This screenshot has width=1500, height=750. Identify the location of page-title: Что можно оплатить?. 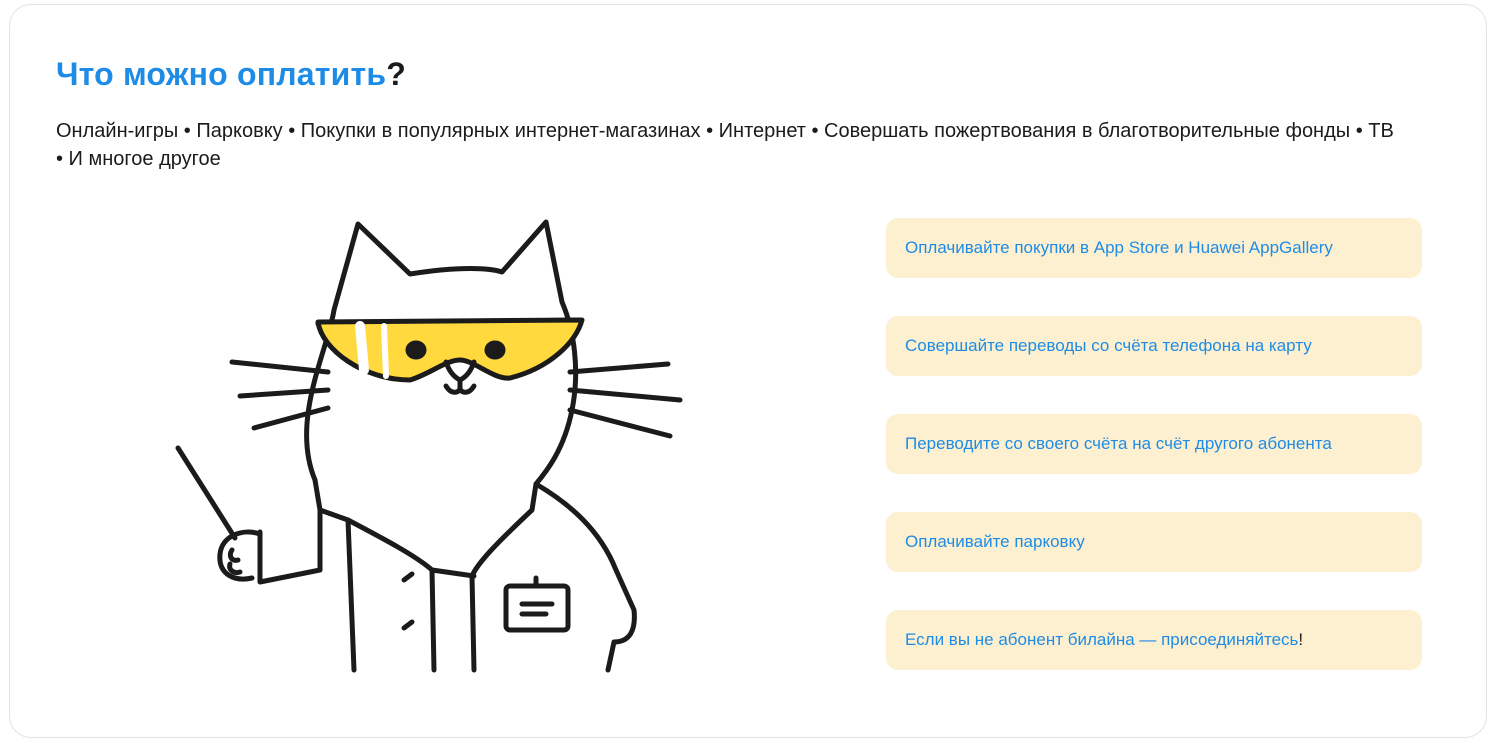
(231, 74).